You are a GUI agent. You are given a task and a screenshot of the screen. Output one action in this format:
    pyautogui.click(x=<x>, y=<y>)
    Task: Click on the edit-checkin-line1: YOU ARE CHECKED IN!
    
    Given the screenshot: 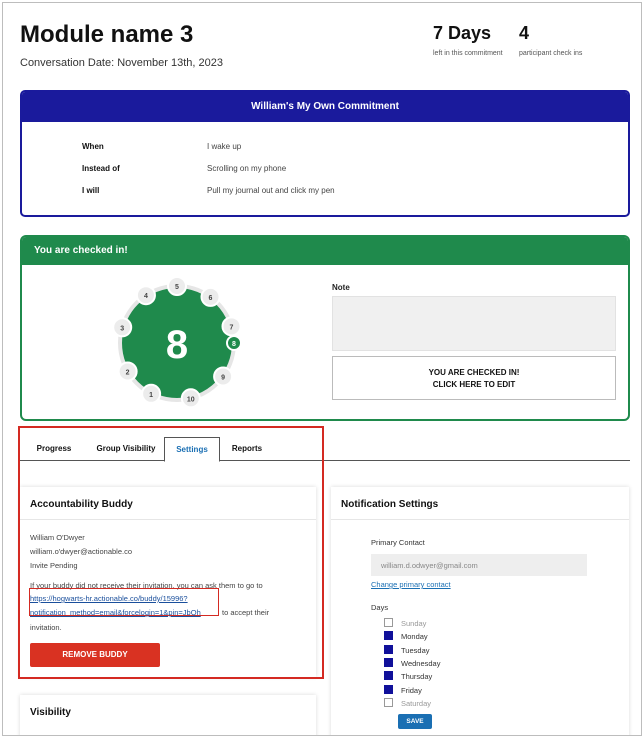 What is the action you would take?
    pyautogui.click(x=474, y=372)
    